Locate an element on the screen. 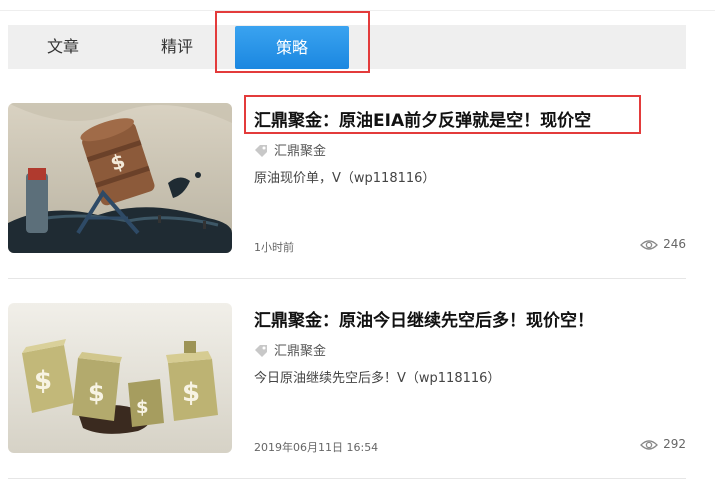 The image size is (715, 480). highlight-box-tab is located at coordinates (292, 42).